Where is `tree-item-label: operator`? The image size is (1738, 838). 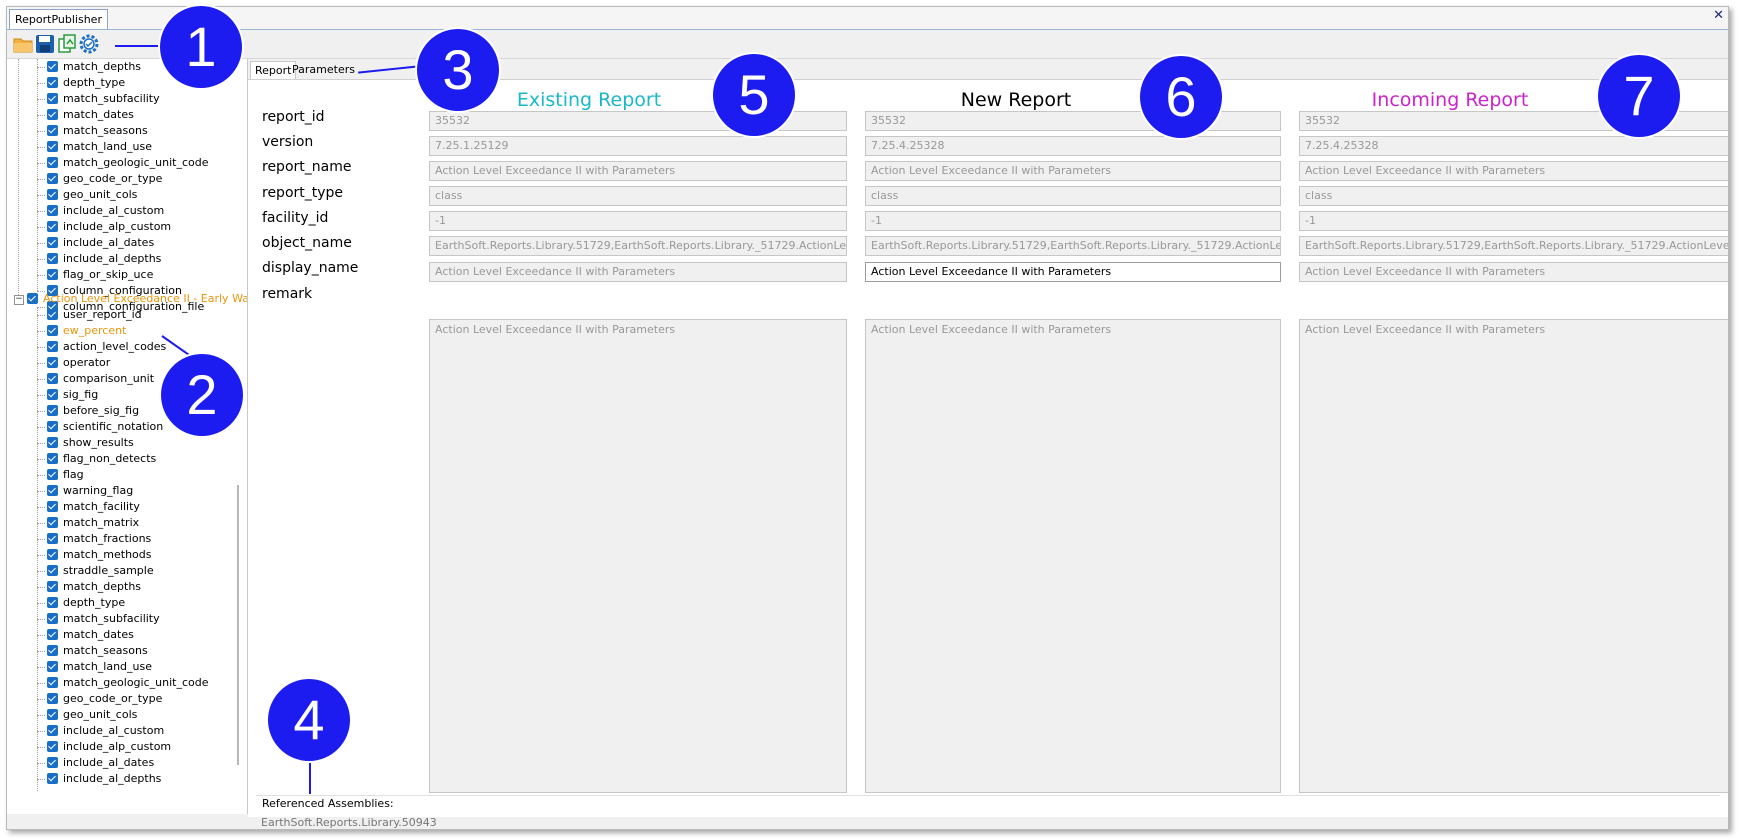 tree-item-label: operator is located at coordinates (87, 362).